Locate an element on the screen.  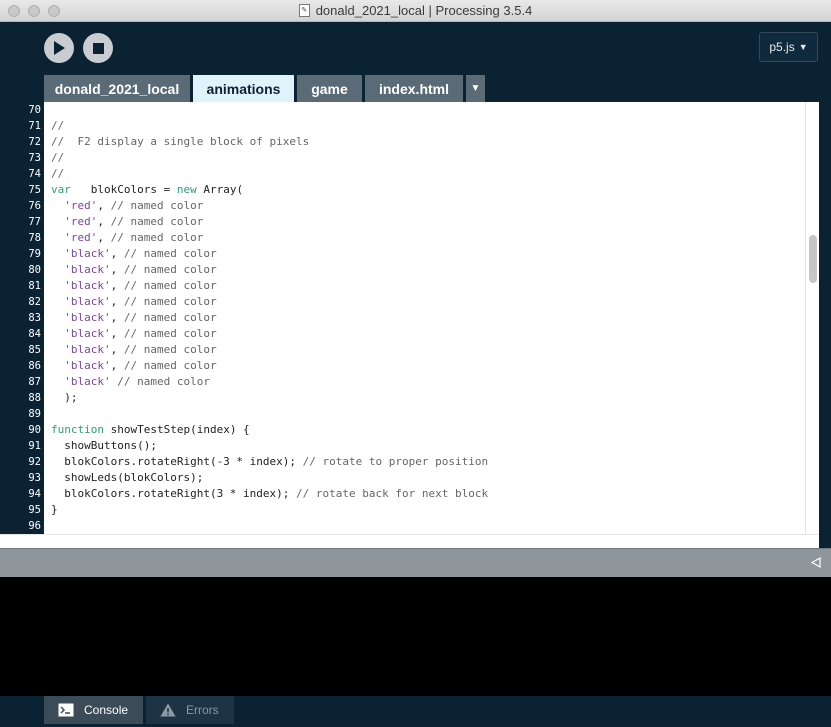
line-number: 88 is located at coordinates (34, 398).